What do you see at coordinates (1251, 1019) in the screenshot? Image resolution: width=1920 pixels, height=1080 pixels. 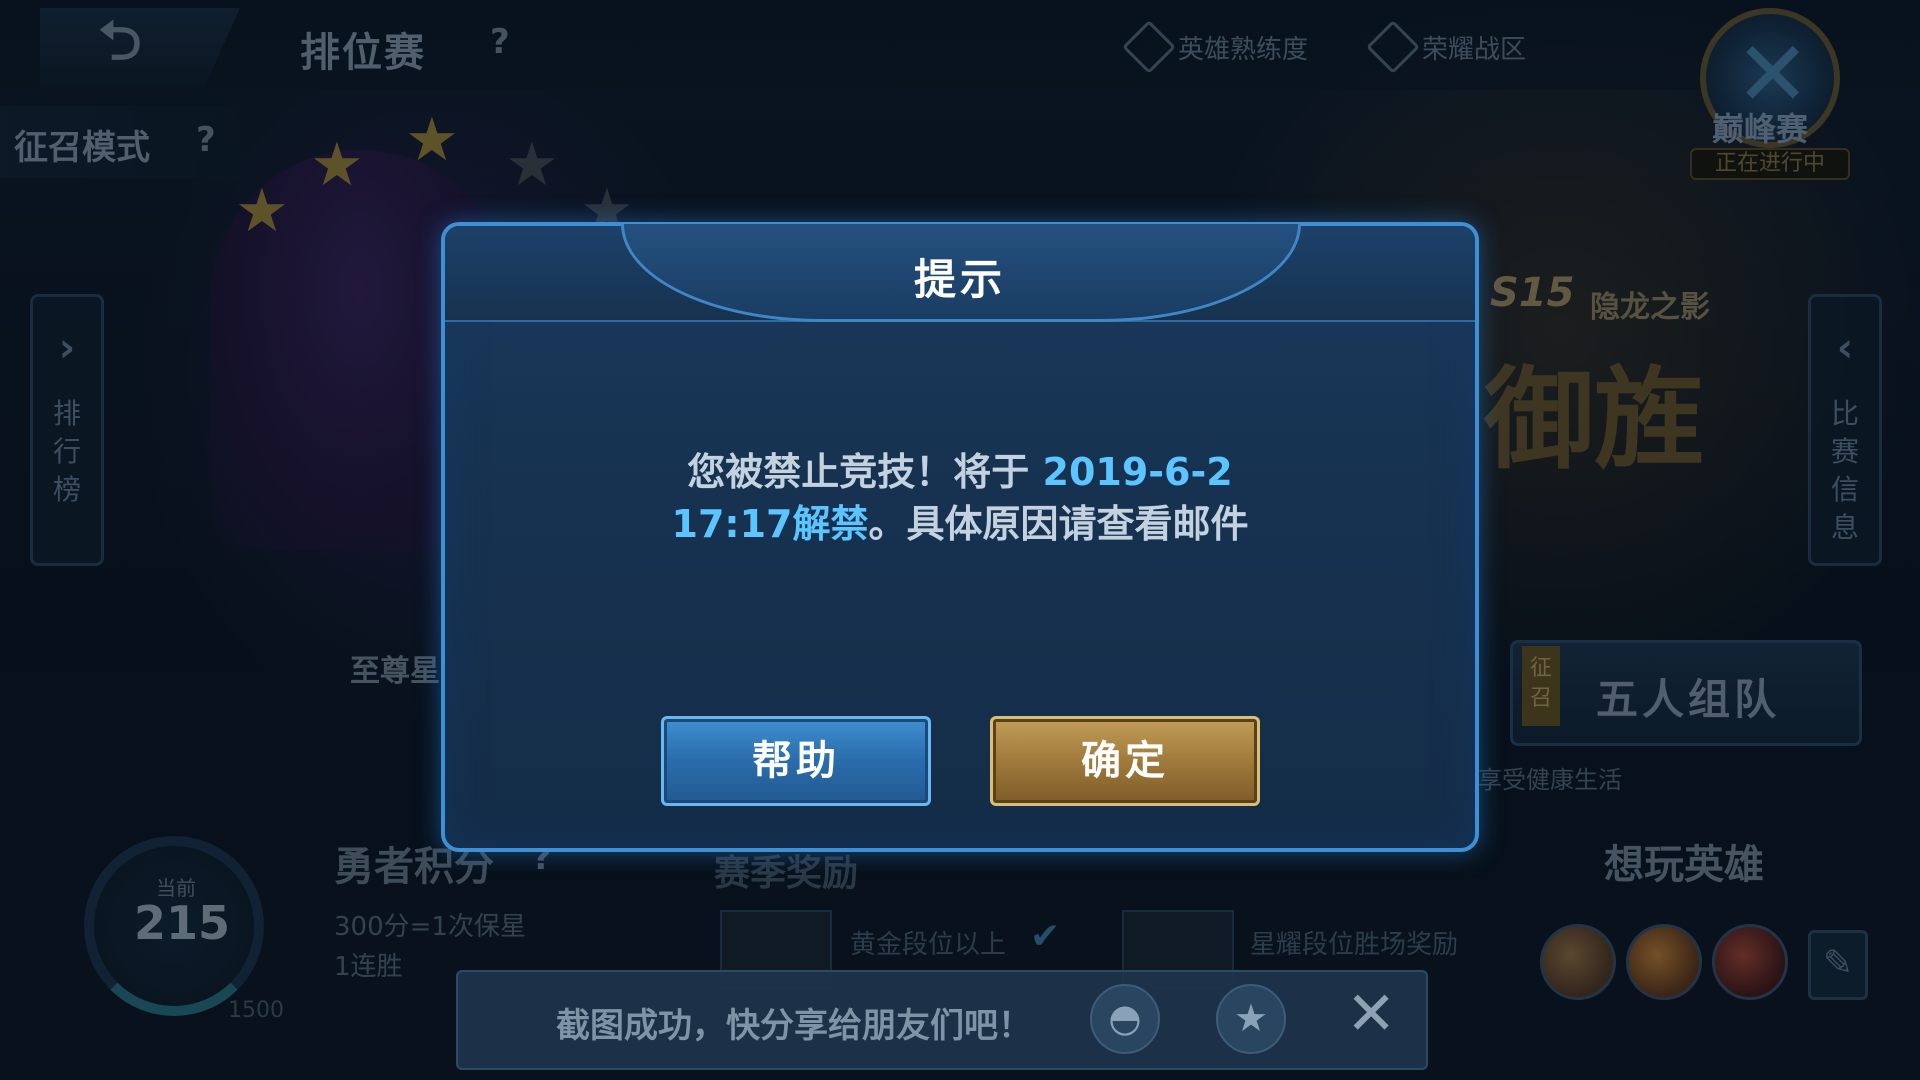 I see `qzone-icon: ★` at bounding box center [1251, 1019].